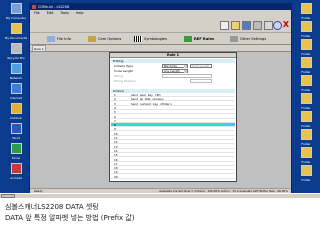 The height and width of the screenshot is (240, 320). What do you see at coordinates (173, 177) in the screenshot?
I see `action-row: 20` at bounding box center [173, 177].